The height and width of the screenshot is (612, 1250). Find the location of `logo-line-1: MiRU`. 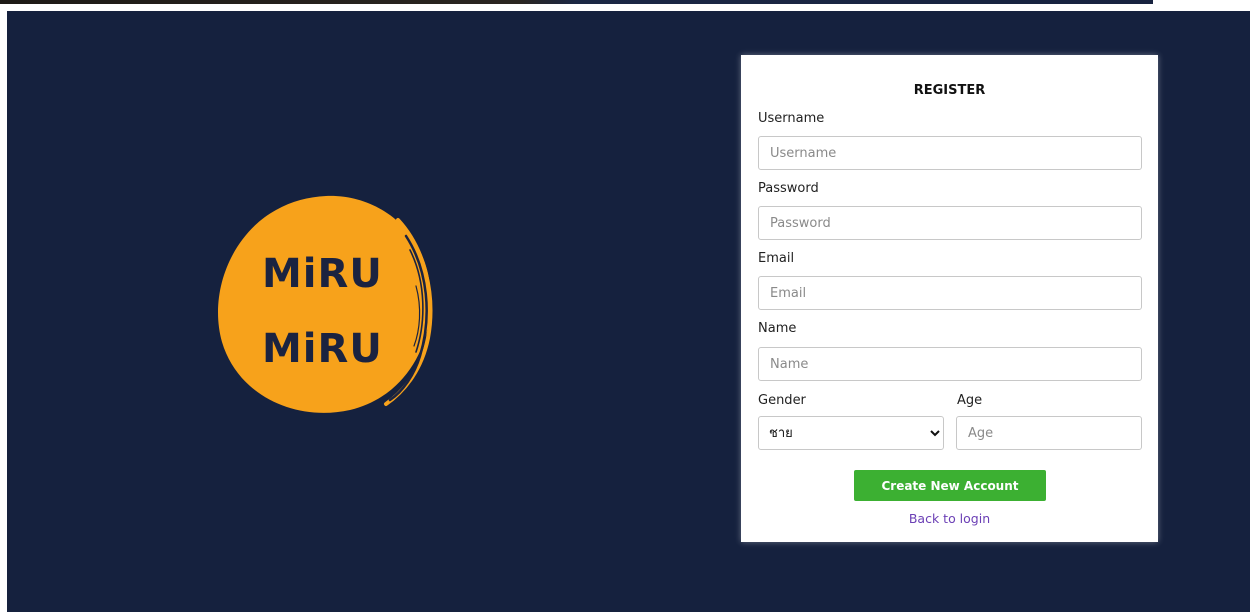

logo-line-1: MiRU is located at coordinates (322, 274).